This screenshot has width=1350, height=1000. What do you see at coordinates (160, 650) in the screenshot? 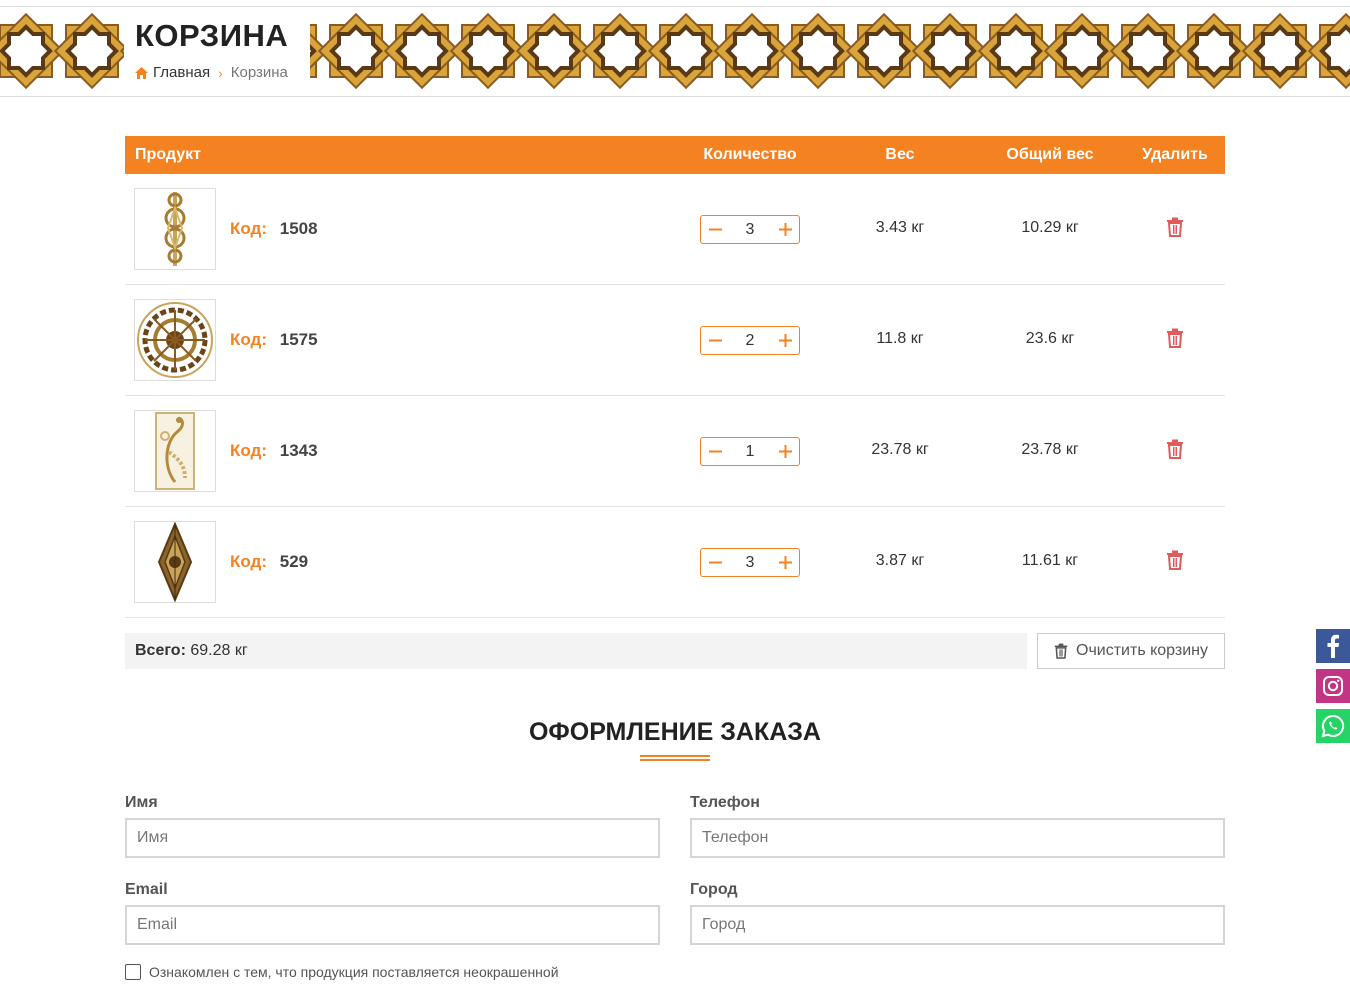
I see `summary-label: Всего:` at bounding box center [160, 650].